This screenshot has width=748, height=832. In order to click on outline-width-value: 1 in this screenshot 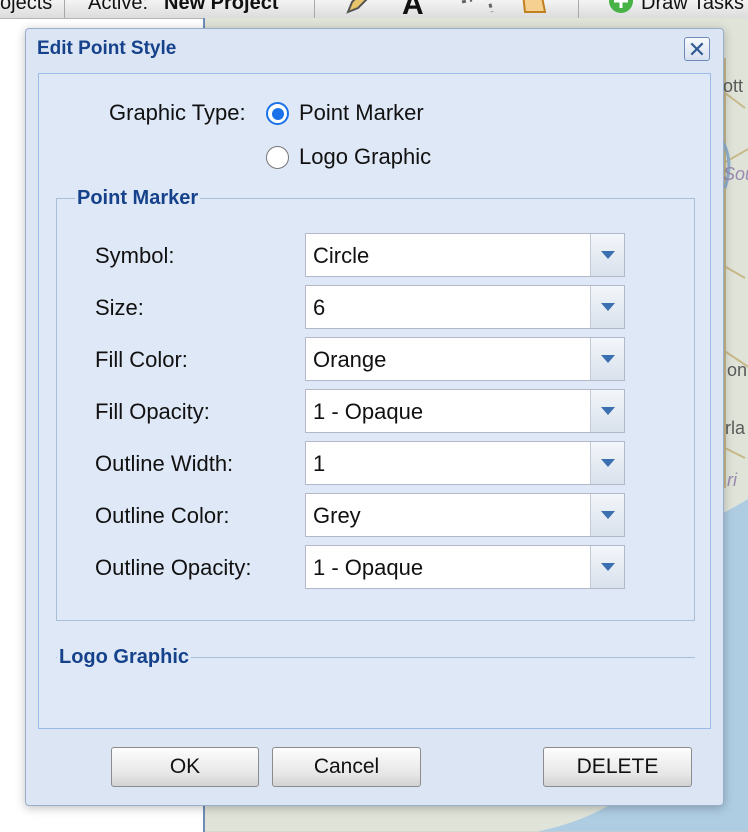, I will do `click(319, 463)`.